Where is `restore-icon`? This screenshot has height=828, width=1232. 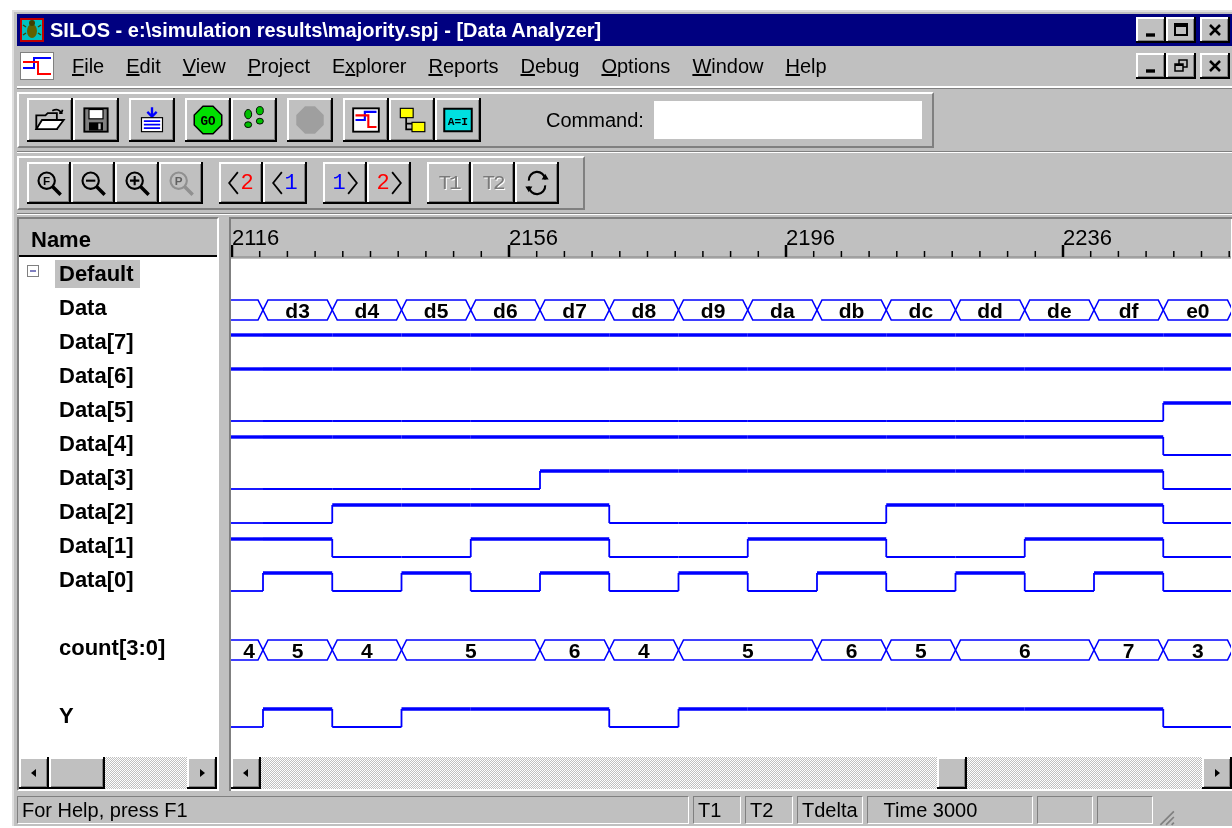 restore-icon is located at coordinates (1181, 66).